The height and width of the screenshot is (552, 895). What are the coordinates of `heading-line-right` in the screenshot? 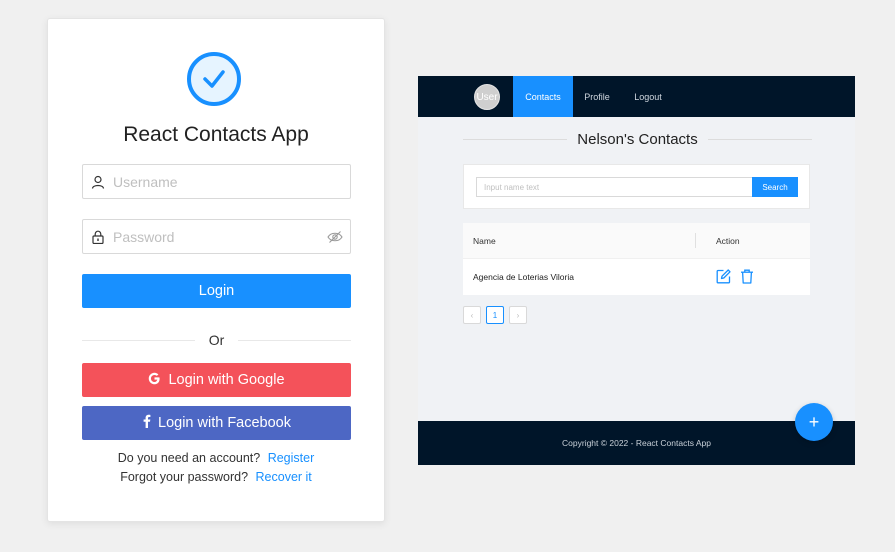 It's located at (760, 139).